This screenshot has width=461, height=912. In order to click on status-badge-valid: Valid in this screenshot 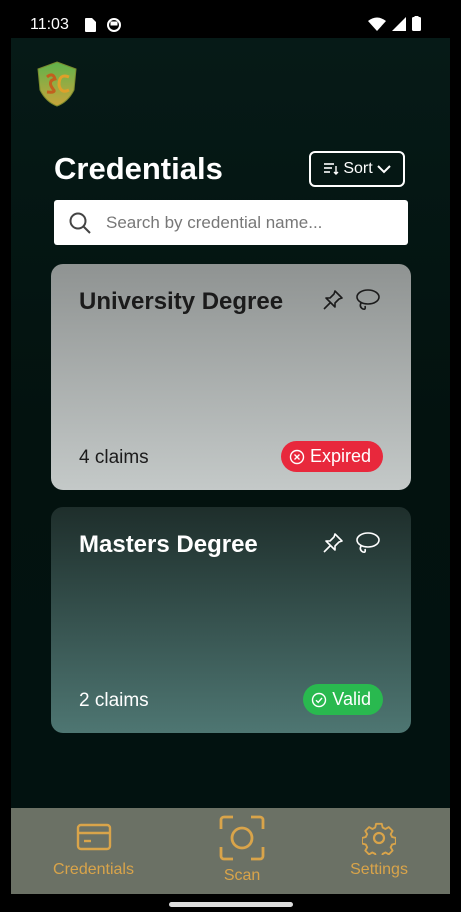, I will do `click(343, 699)`.